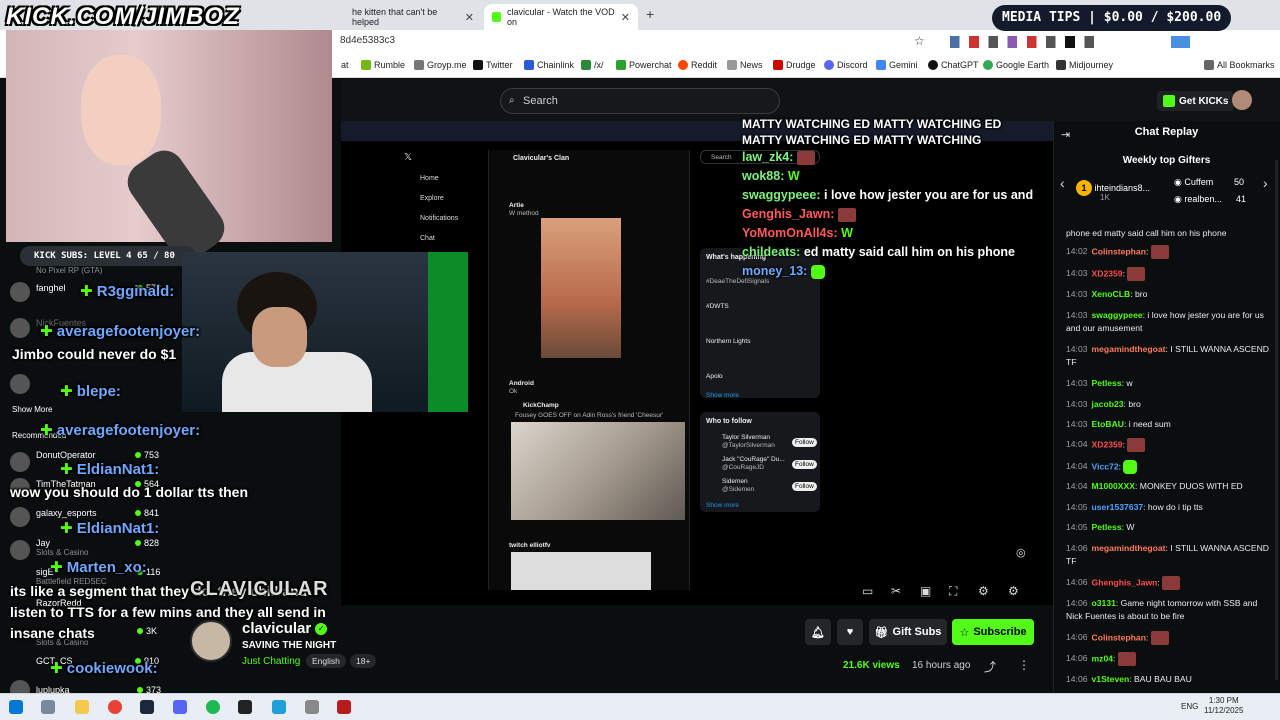 Image resolution: width=1280 pixels, height=720 pixels. I want to click on message-username: jacob23, so click(1108, 404).